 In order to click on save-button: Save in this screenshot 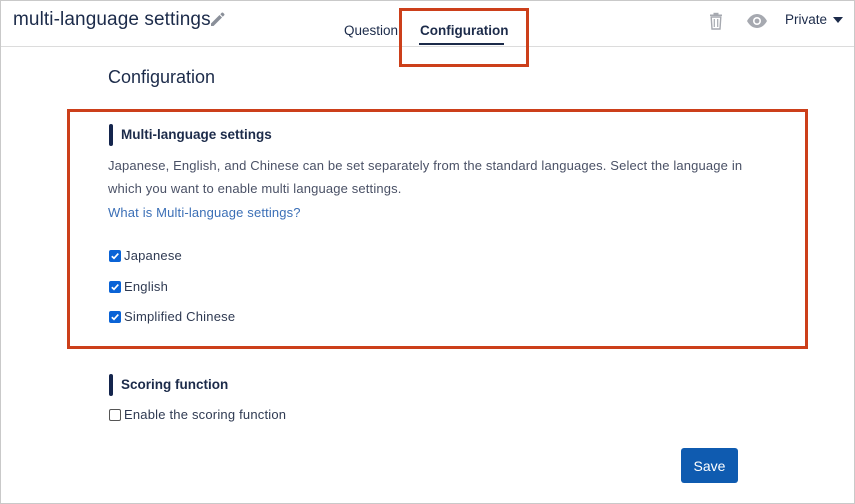, I will do `click(709, 465)`.